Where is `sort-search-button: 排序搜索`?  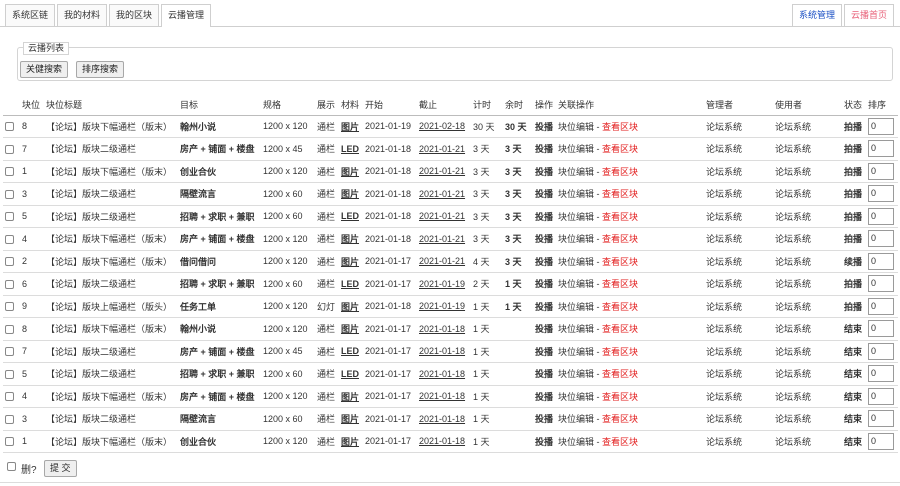 sort-search-button: 排序搜索 is located at coordinates (100, 69).